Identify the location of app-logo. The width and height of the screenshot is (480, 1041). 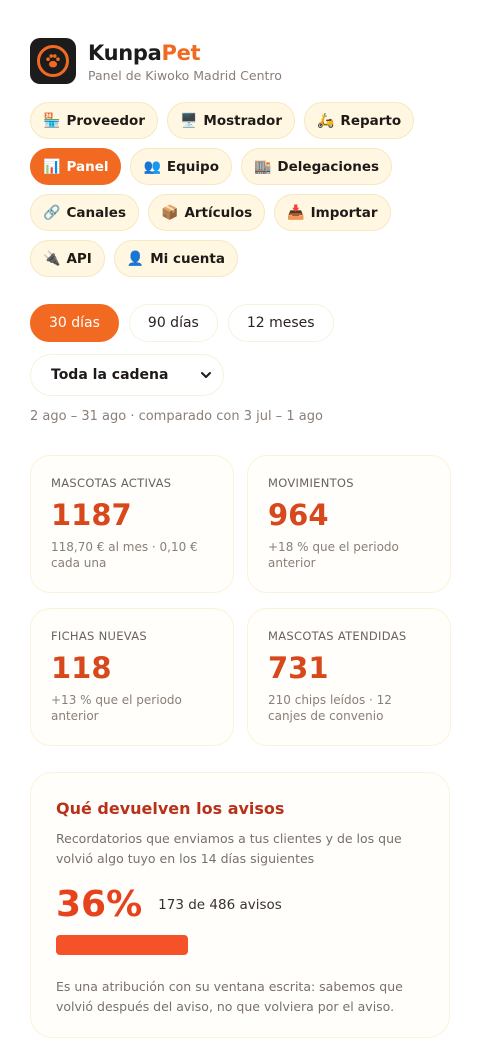
(53, 61).